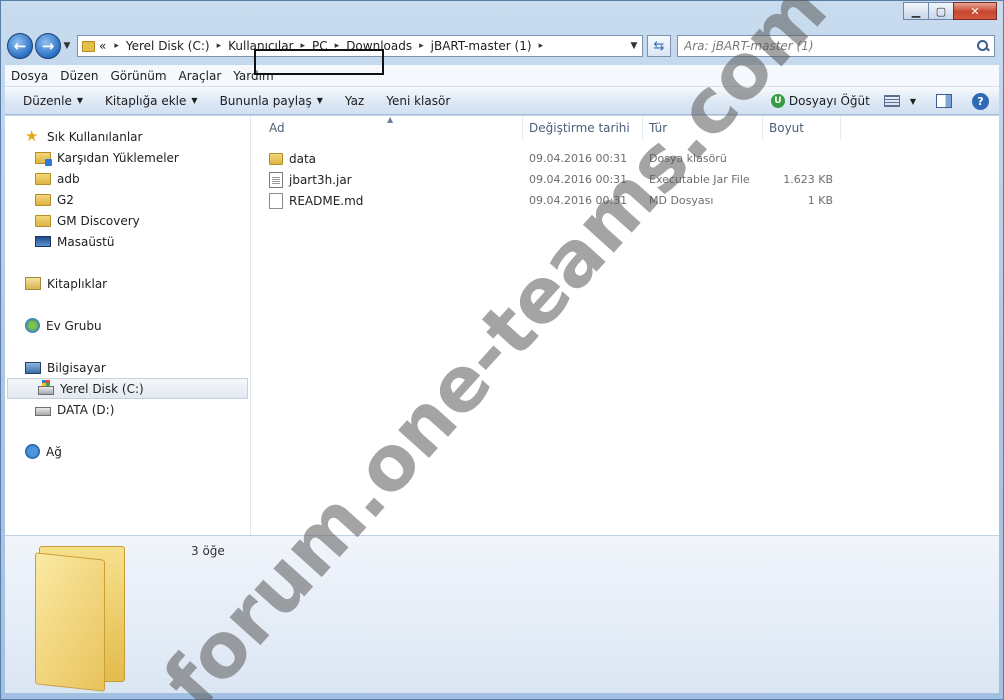  Describe the element at coordinates (98, 220) in the screenshot. I see `sidebar-item-label: GM Discovery` at that location.